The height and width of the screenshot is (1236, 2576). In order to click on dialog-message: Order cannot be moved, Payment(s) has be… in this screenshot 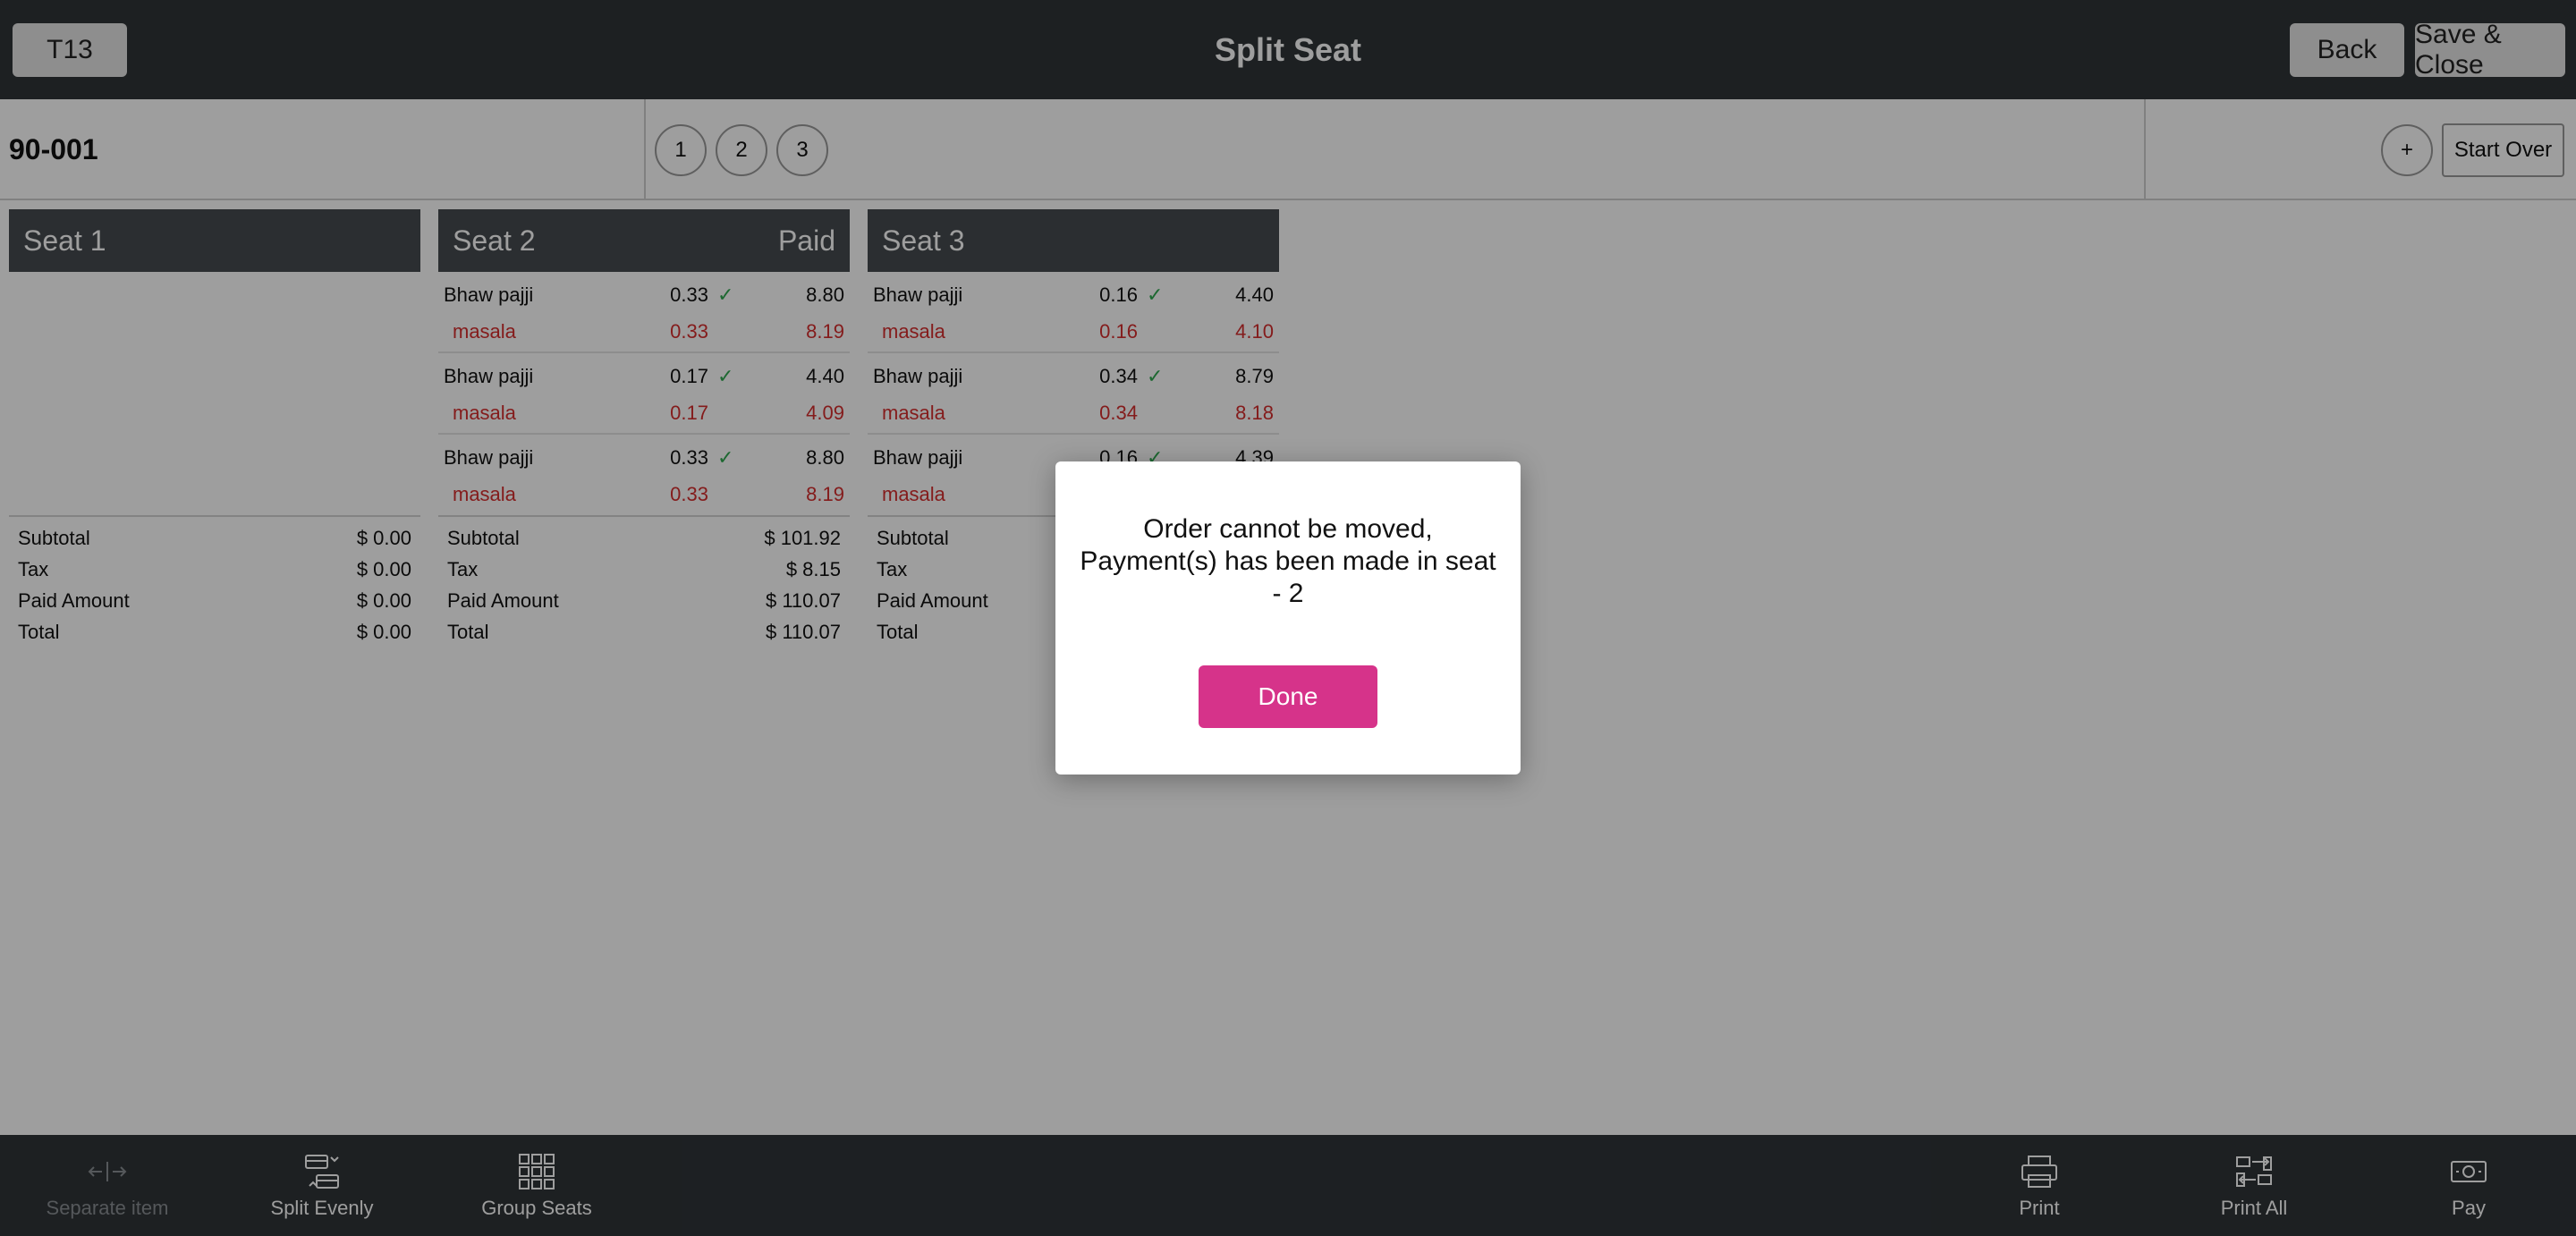, I will do `click(1288, 561)`.